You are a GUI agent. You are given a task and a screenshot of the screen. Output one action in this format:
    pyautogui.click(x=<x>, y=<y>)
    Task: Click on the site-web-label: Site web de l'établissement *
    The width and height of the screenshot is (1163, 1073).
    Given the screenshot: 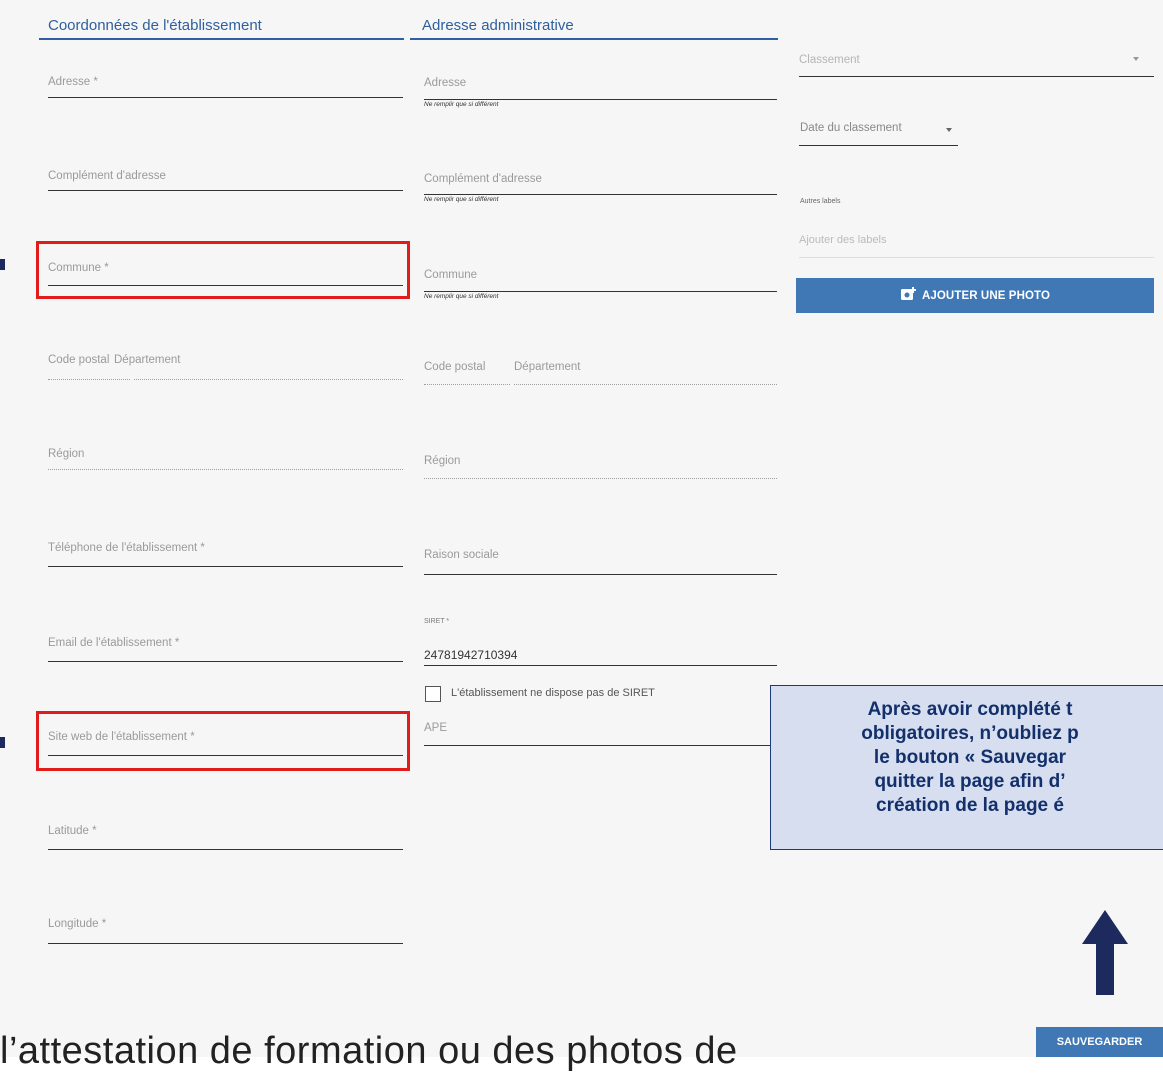 What is the action you would take?
    pyautogui.click(x=121, y=737)
    